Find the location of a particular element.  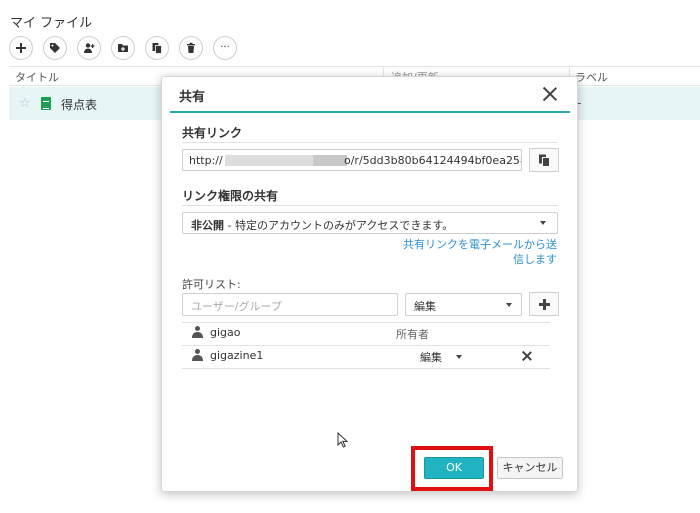

share-link-prefix: http:// is located at coordinates (206, 160).